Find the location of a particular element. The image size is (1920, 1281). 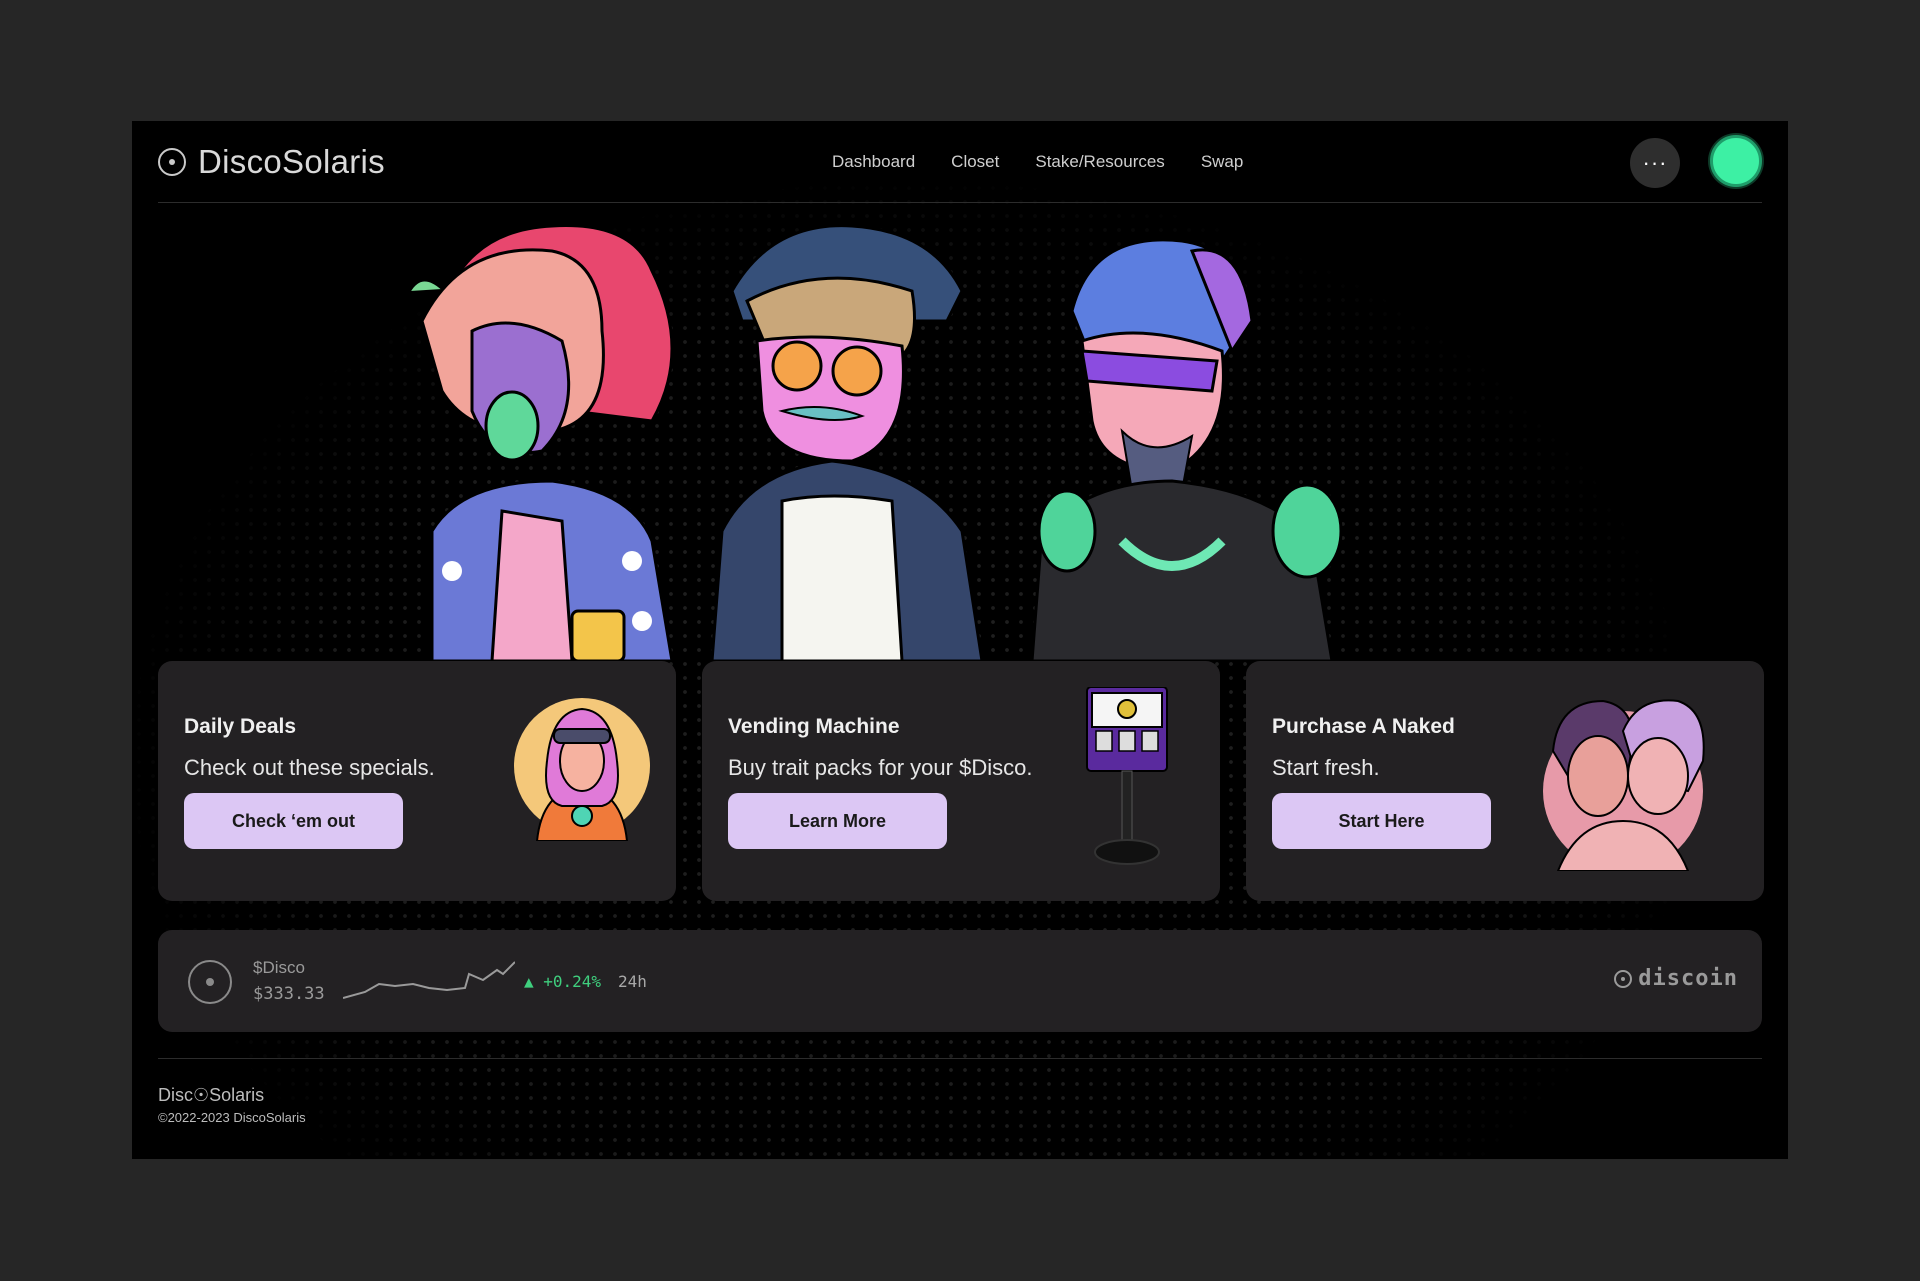

couple-portrait-icon is located at coordinates (1624, 785).